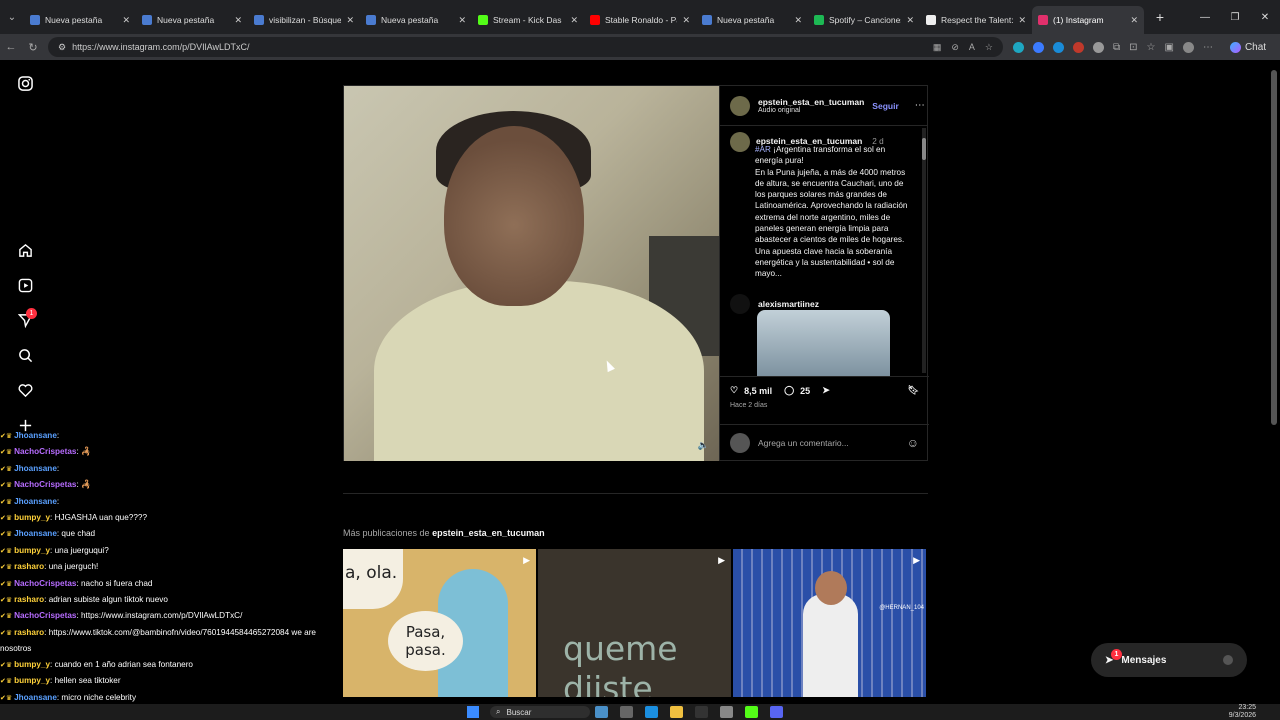 This screenshot has width=1280, height=720. What do you see at coordinates (734, 390) in the screenshot?
I see `like-heart-icon: ♡` at bounding box center [734, 390].